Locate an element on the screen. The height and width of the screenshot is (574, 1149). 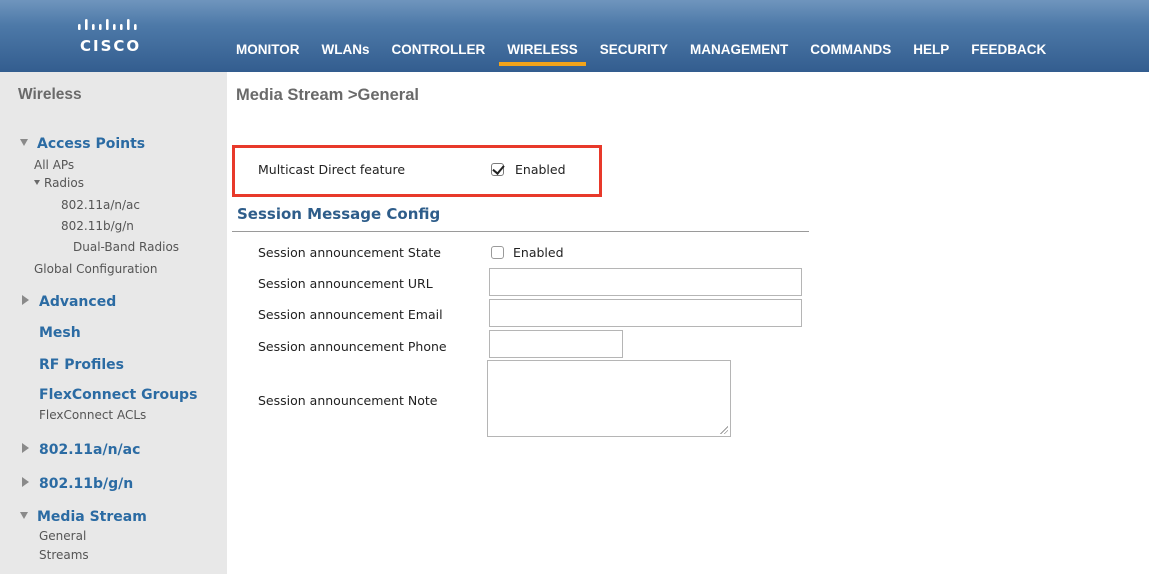
sidebar-item-advanced: Advanced is located at coordinates (69, 300).